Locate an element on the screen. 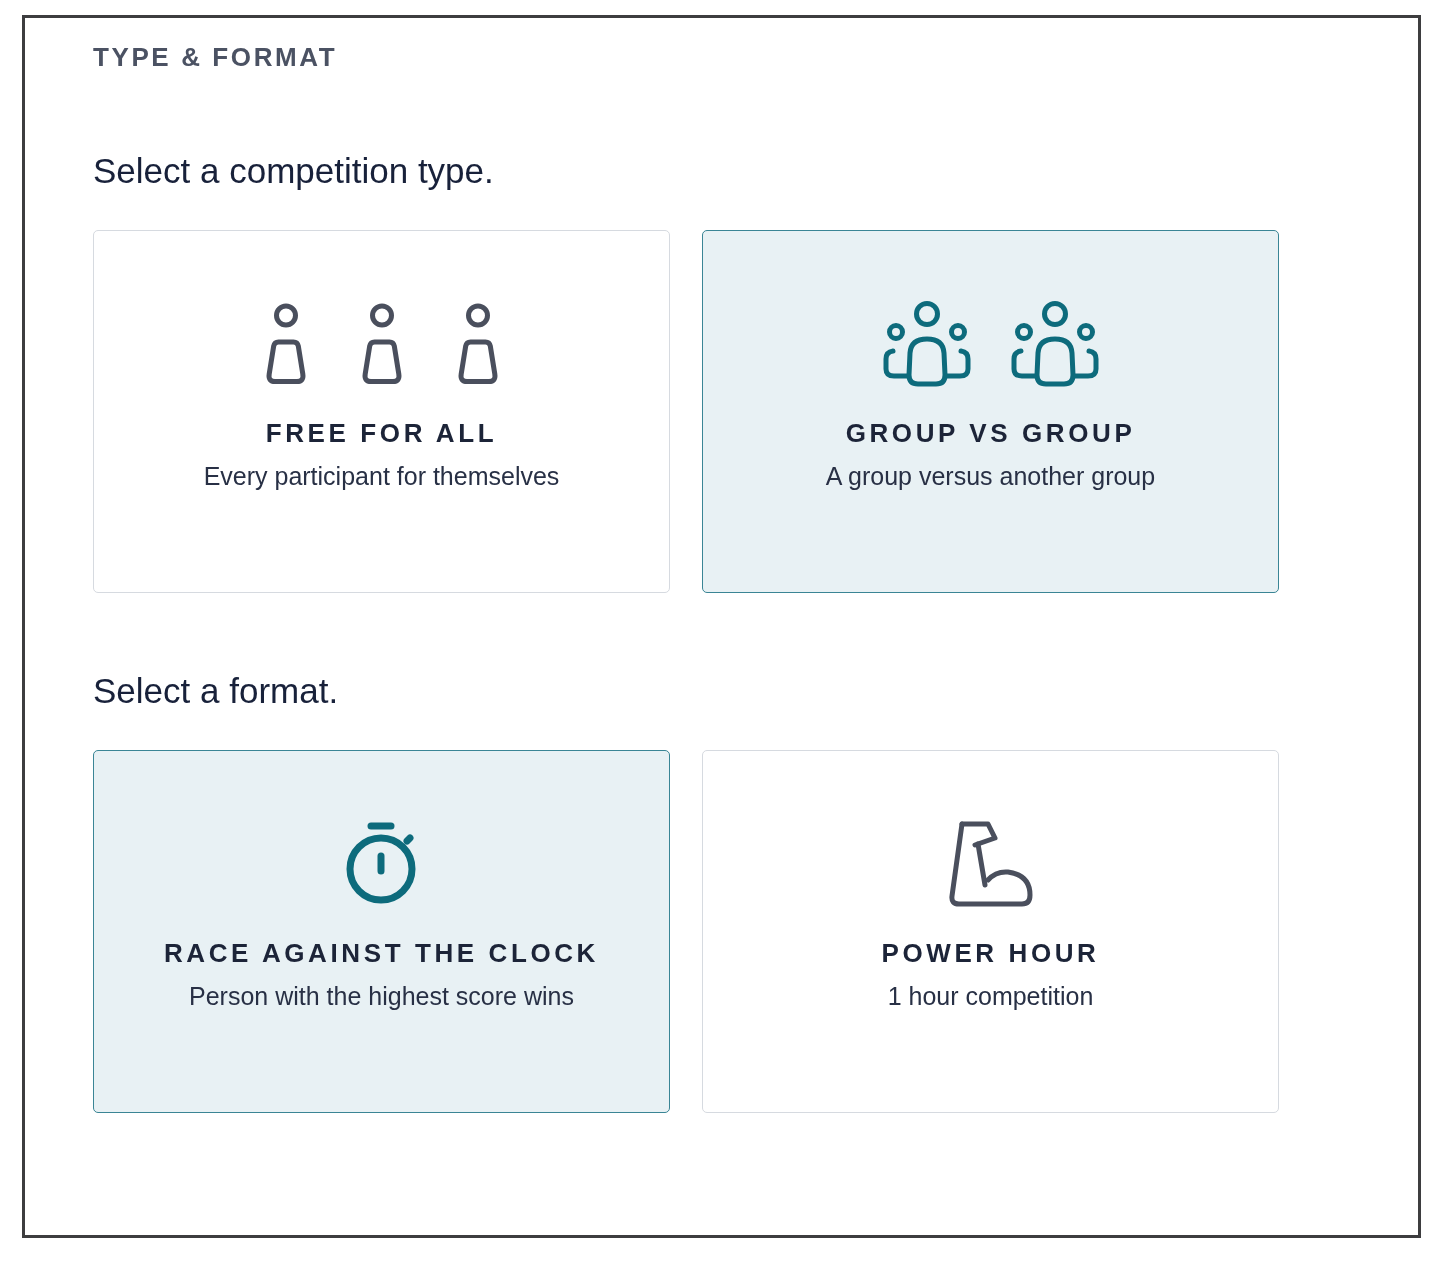 This screenshot has height=1264, width=1440. option-title: FREE FOR ALL is located at coordinates (381, 433).